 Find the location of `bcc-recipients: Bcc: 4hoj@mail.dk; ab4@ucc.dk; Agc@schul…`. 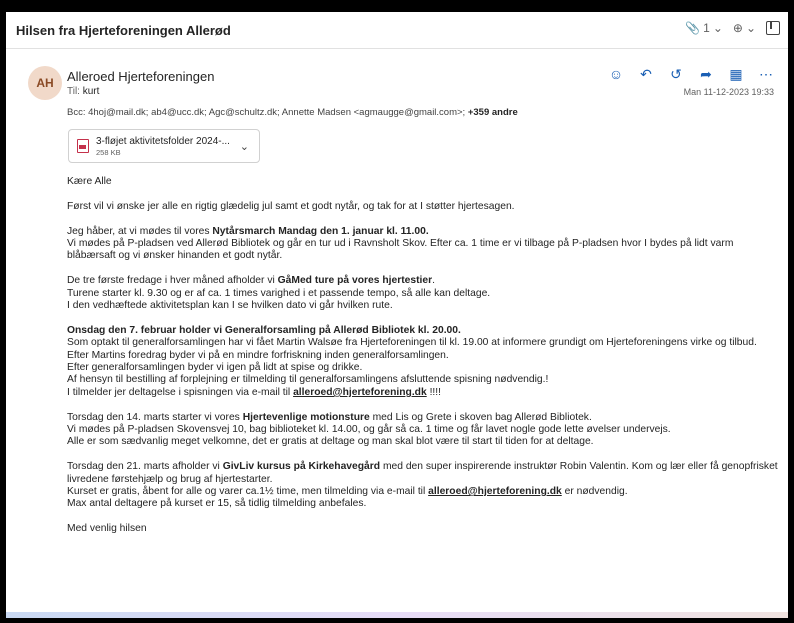

bcc-recipients: Bcc: 4hoj@mail.dk; ab4@ucc.dk; Agc@schul… is located at coordinates (267, 112).